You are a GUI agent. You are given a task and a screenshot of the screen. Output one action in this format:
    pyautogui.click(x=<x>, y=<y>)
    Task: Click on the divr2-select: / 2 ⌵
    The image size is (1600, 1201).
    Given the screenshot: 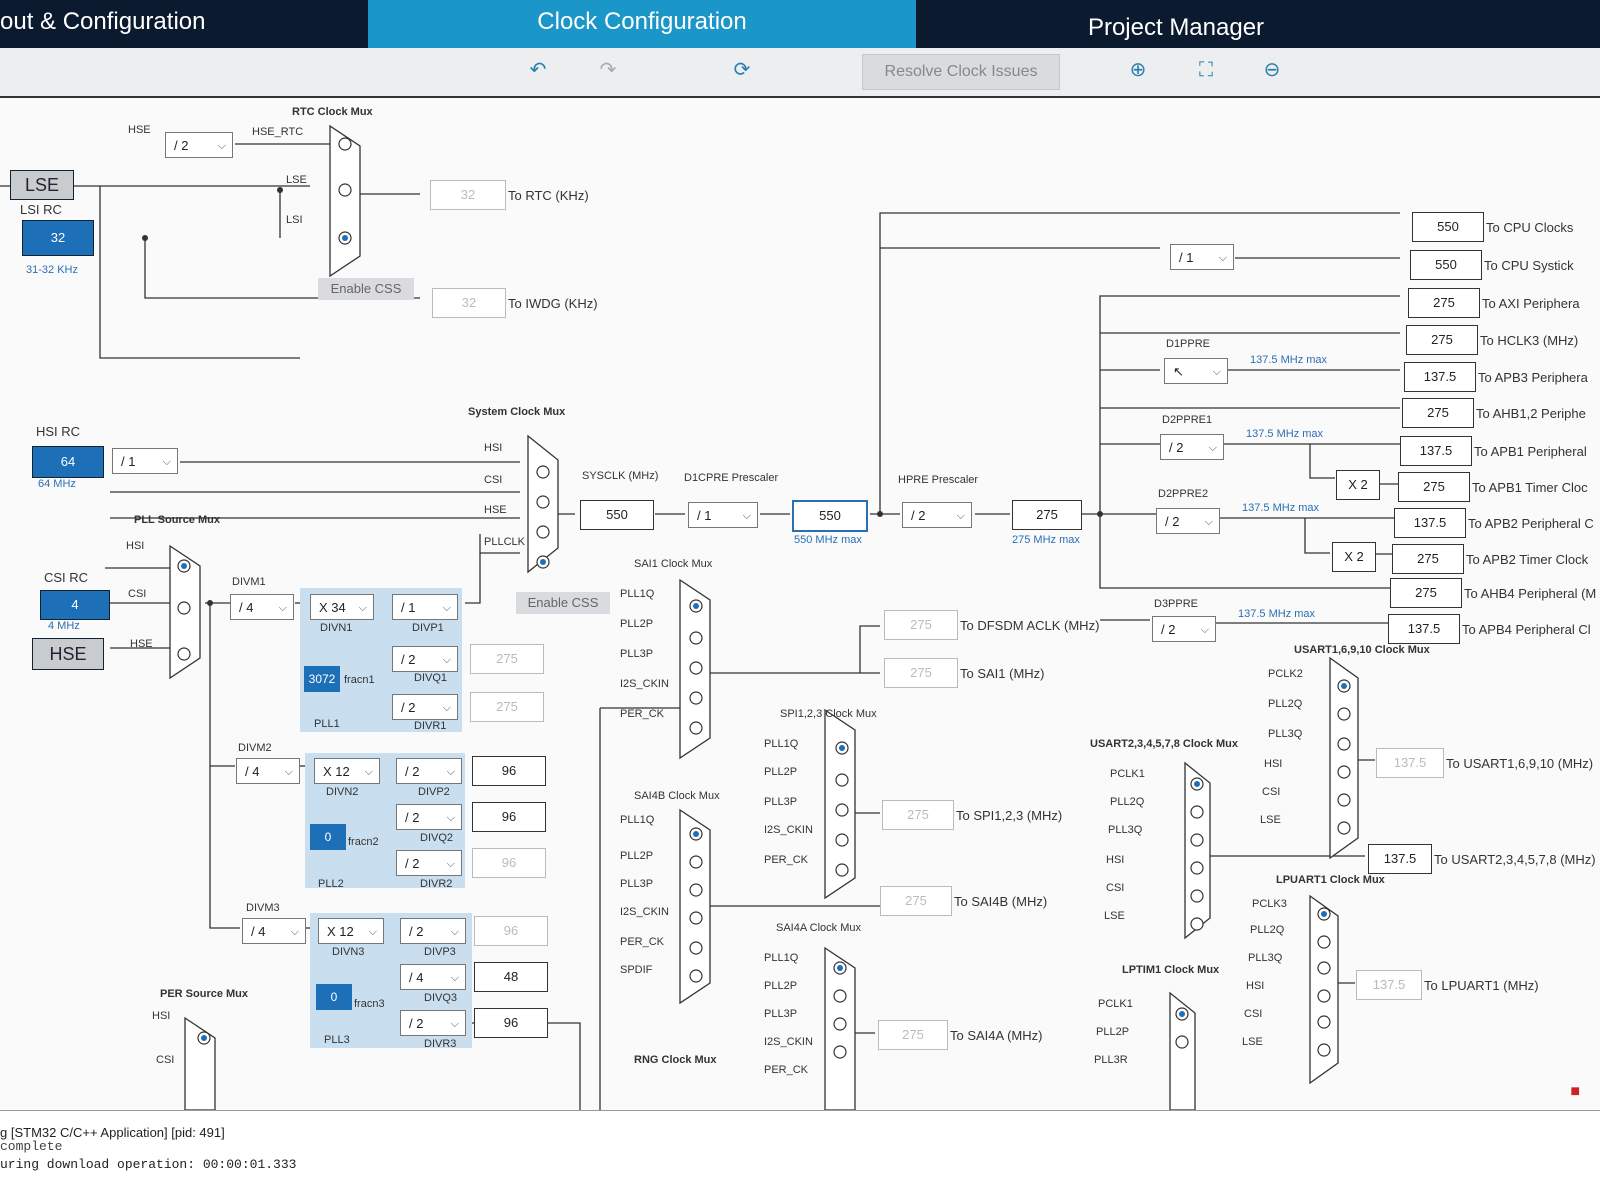 What is the action you would take?
    pyautogui.click(x=429, y=863)
    